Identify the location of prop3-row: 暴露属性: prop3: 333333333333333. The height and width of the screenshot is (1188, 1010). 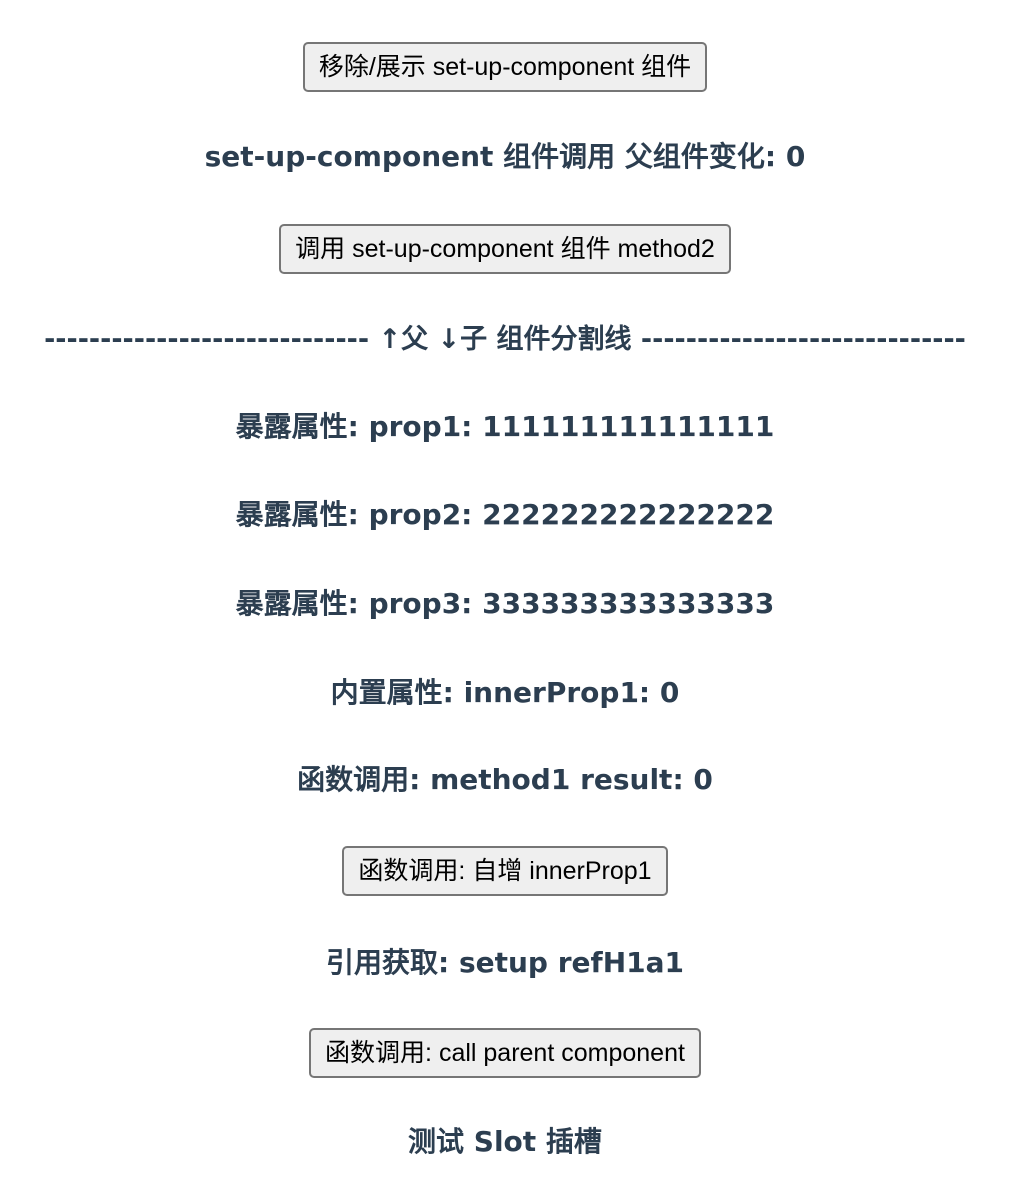
(505, 604).